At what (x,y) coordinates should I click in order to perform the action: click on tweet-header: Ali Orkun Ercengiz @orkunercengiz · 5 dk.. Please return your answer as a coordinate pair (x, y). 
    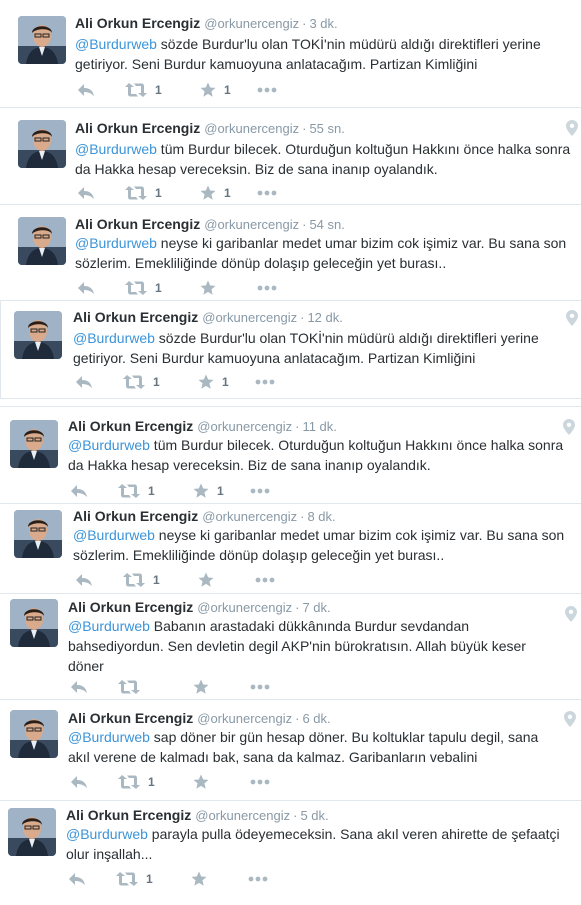
    Looking at the image, I should click on (197, 815).